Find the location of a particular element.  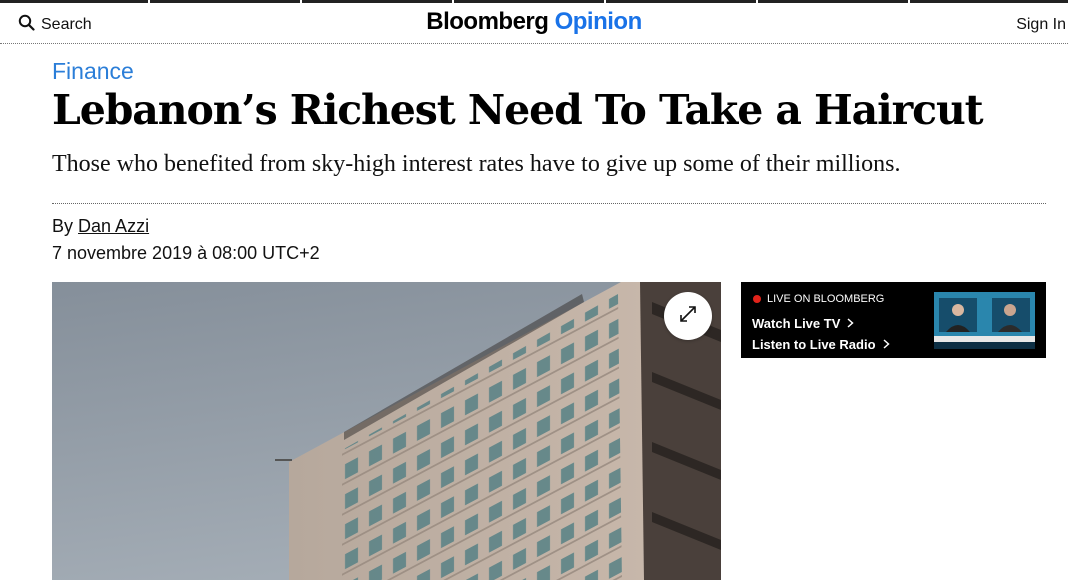

logo-brand: Bloomberg is located at coordinates (487, 21).